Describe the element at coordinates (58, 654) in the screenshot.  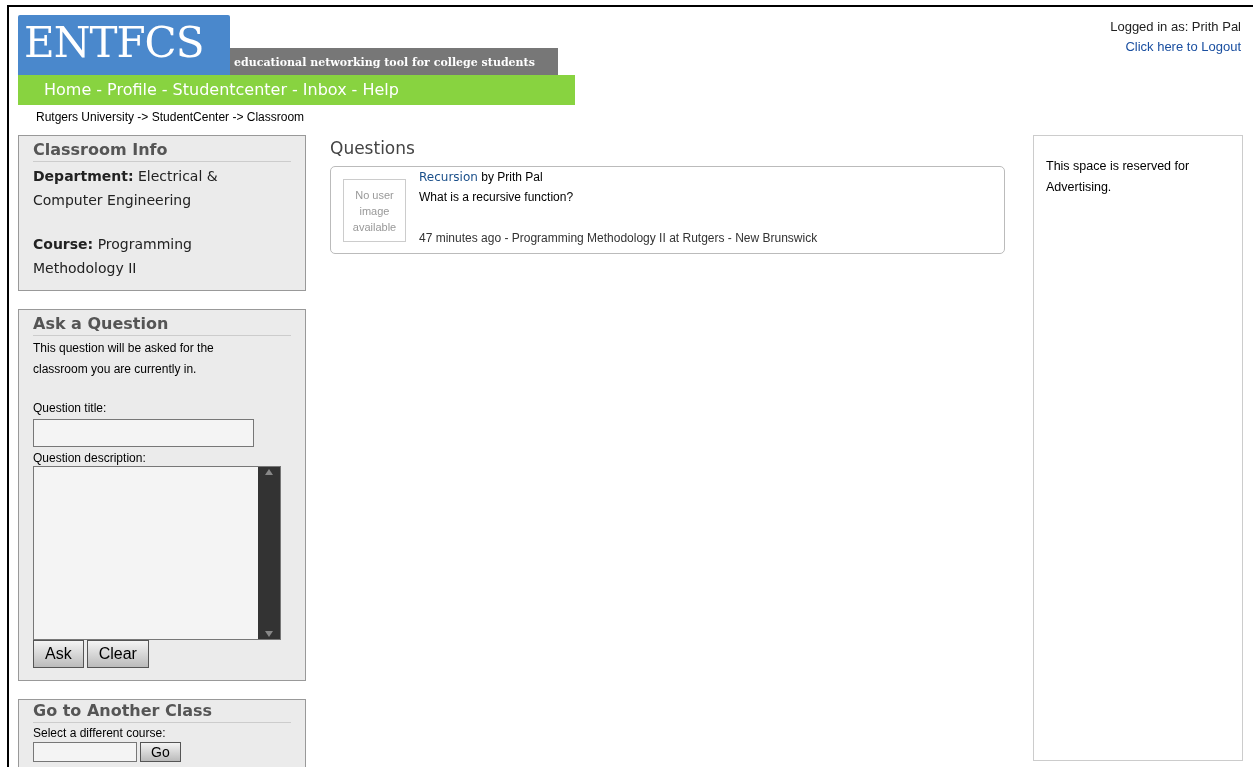
I see `form-button: Ask` at that location.